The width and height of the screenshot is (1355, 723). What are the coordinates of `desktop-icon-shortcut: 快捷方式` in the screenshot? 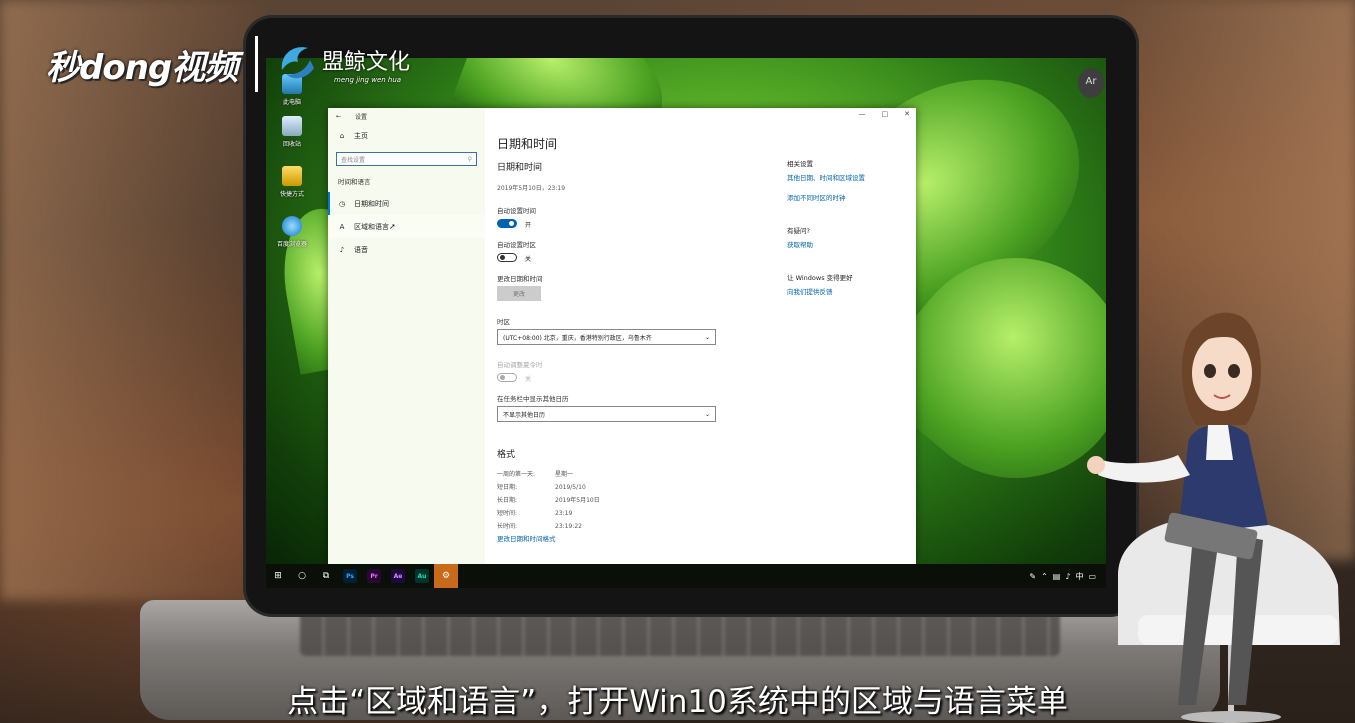 It's located at (292, 182).